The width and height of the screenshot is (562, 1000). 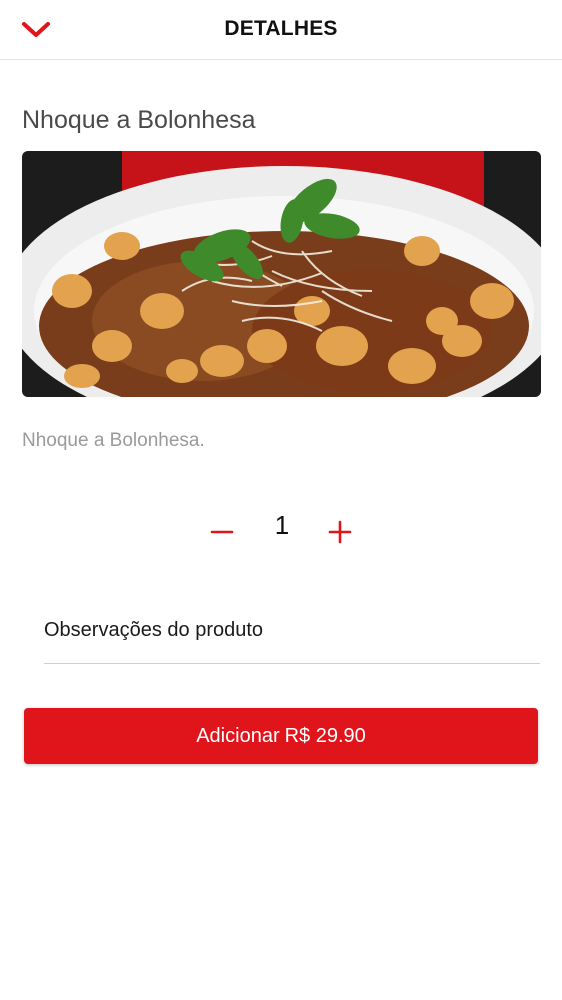 I want to click on add-button-label: Adicionar, so click(x=238, y=735).